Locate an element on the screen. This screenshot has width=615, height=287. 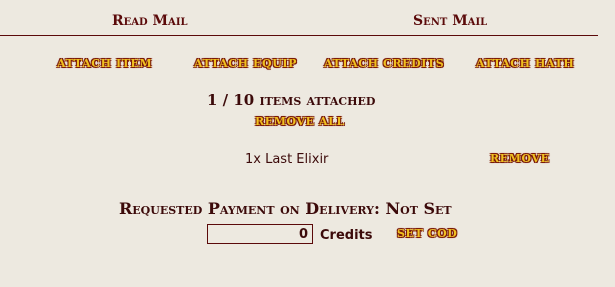
cod-amount-input is located at coordinates (260, 234).